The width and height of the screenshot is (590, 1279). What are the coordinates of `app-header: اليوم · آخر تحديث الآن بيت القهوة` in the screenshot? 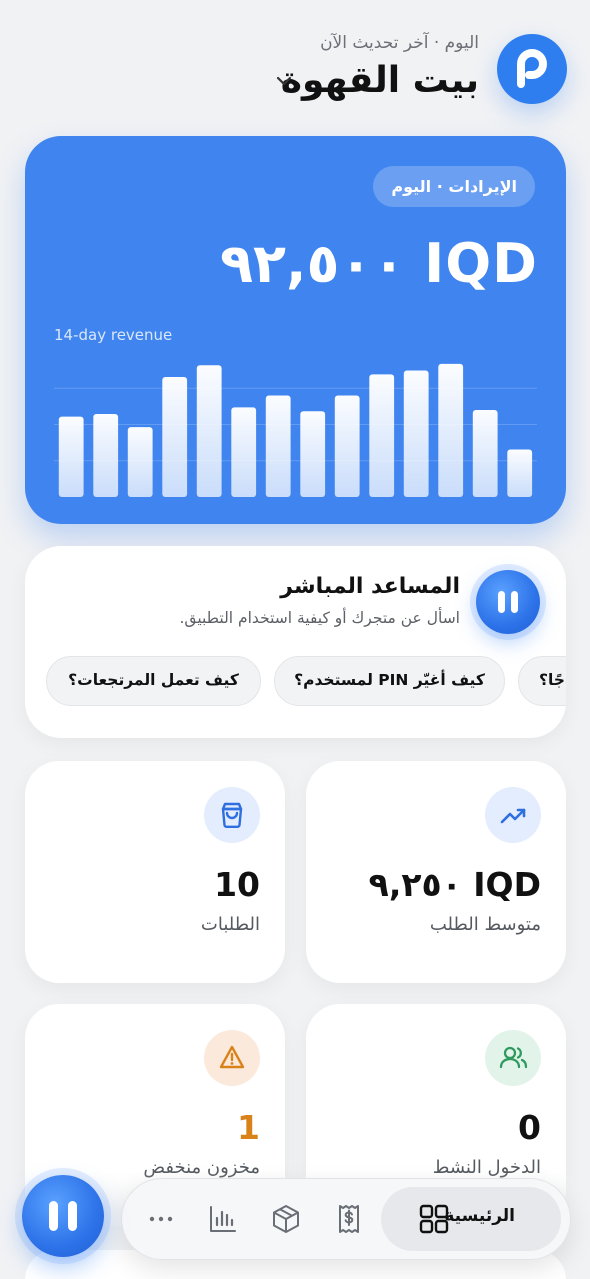 It's located at (295, 65).